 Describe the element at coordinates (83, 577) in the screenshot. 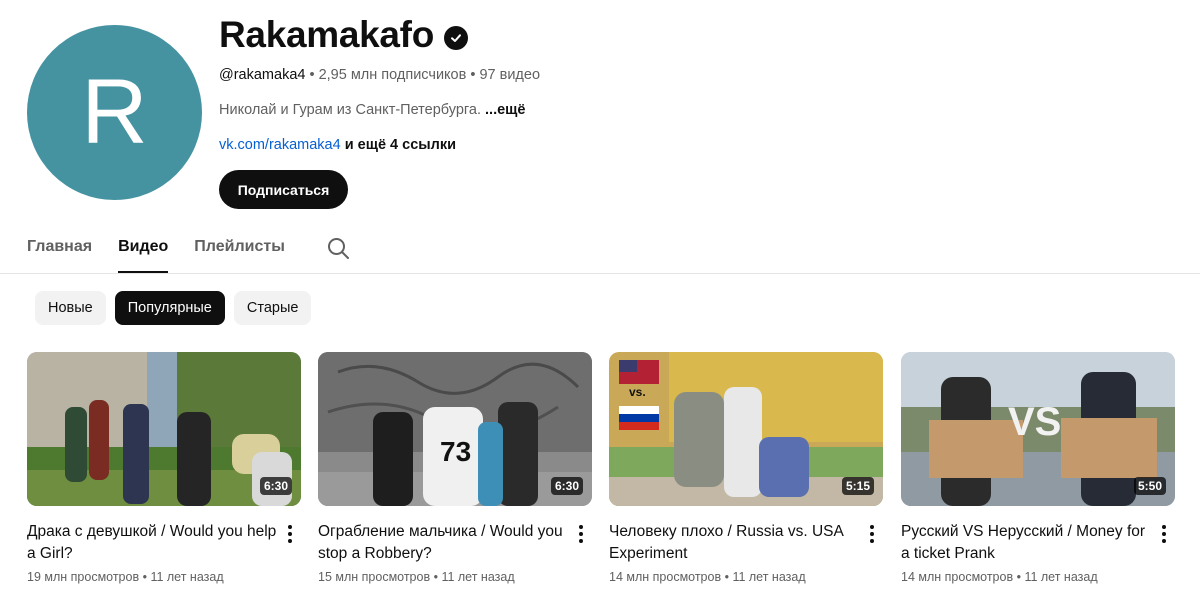

I see `video-views: 19 млн просмотров` at that location.